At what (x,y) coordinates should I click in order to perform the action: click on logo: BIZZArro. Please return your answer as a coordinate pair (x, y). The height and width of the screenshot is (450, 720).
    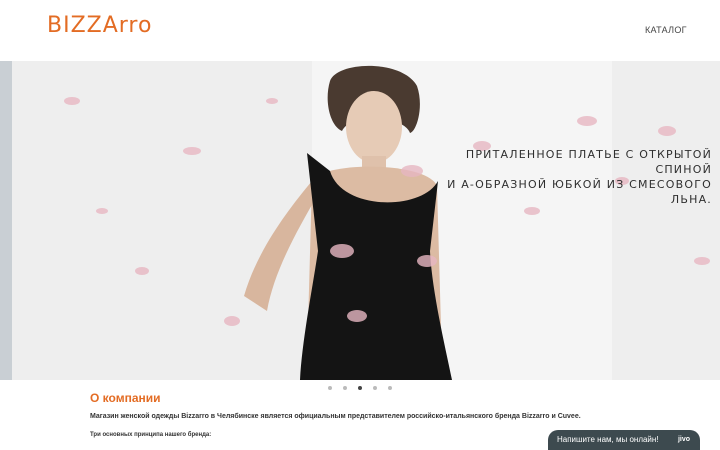
    Looking at the image, I should click on (99, 25).